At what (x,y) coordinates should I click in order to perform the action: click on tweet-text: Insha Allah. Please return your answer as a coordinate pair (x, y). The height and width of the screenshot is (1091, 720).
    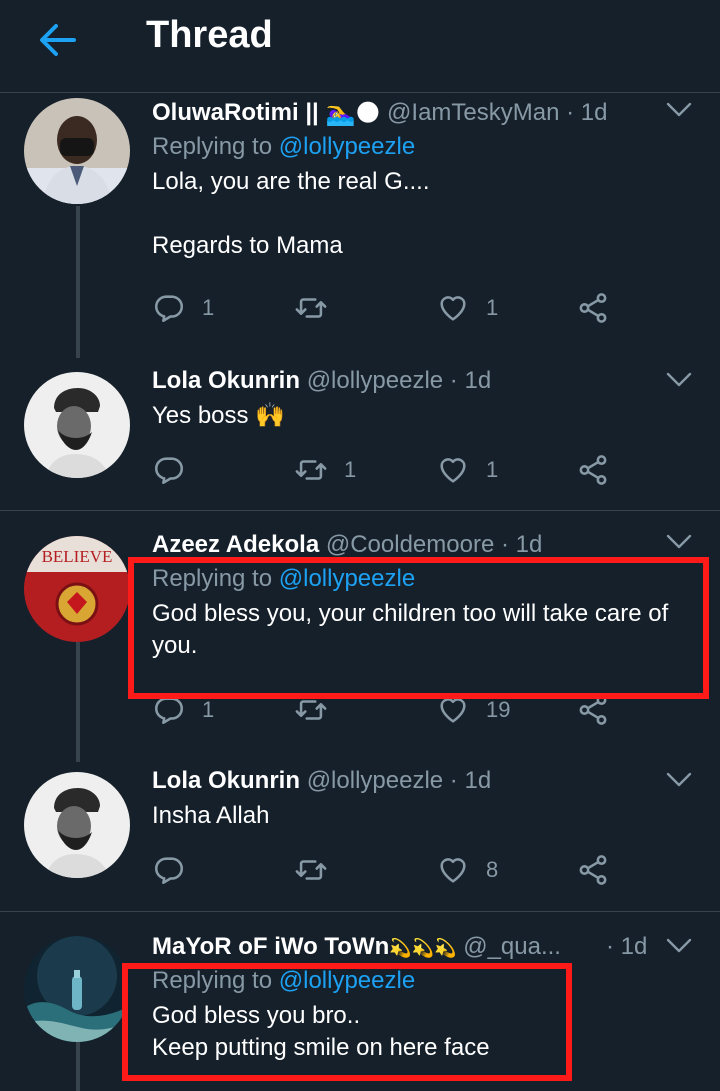
    Looking at the image, I should click on (211, 815).